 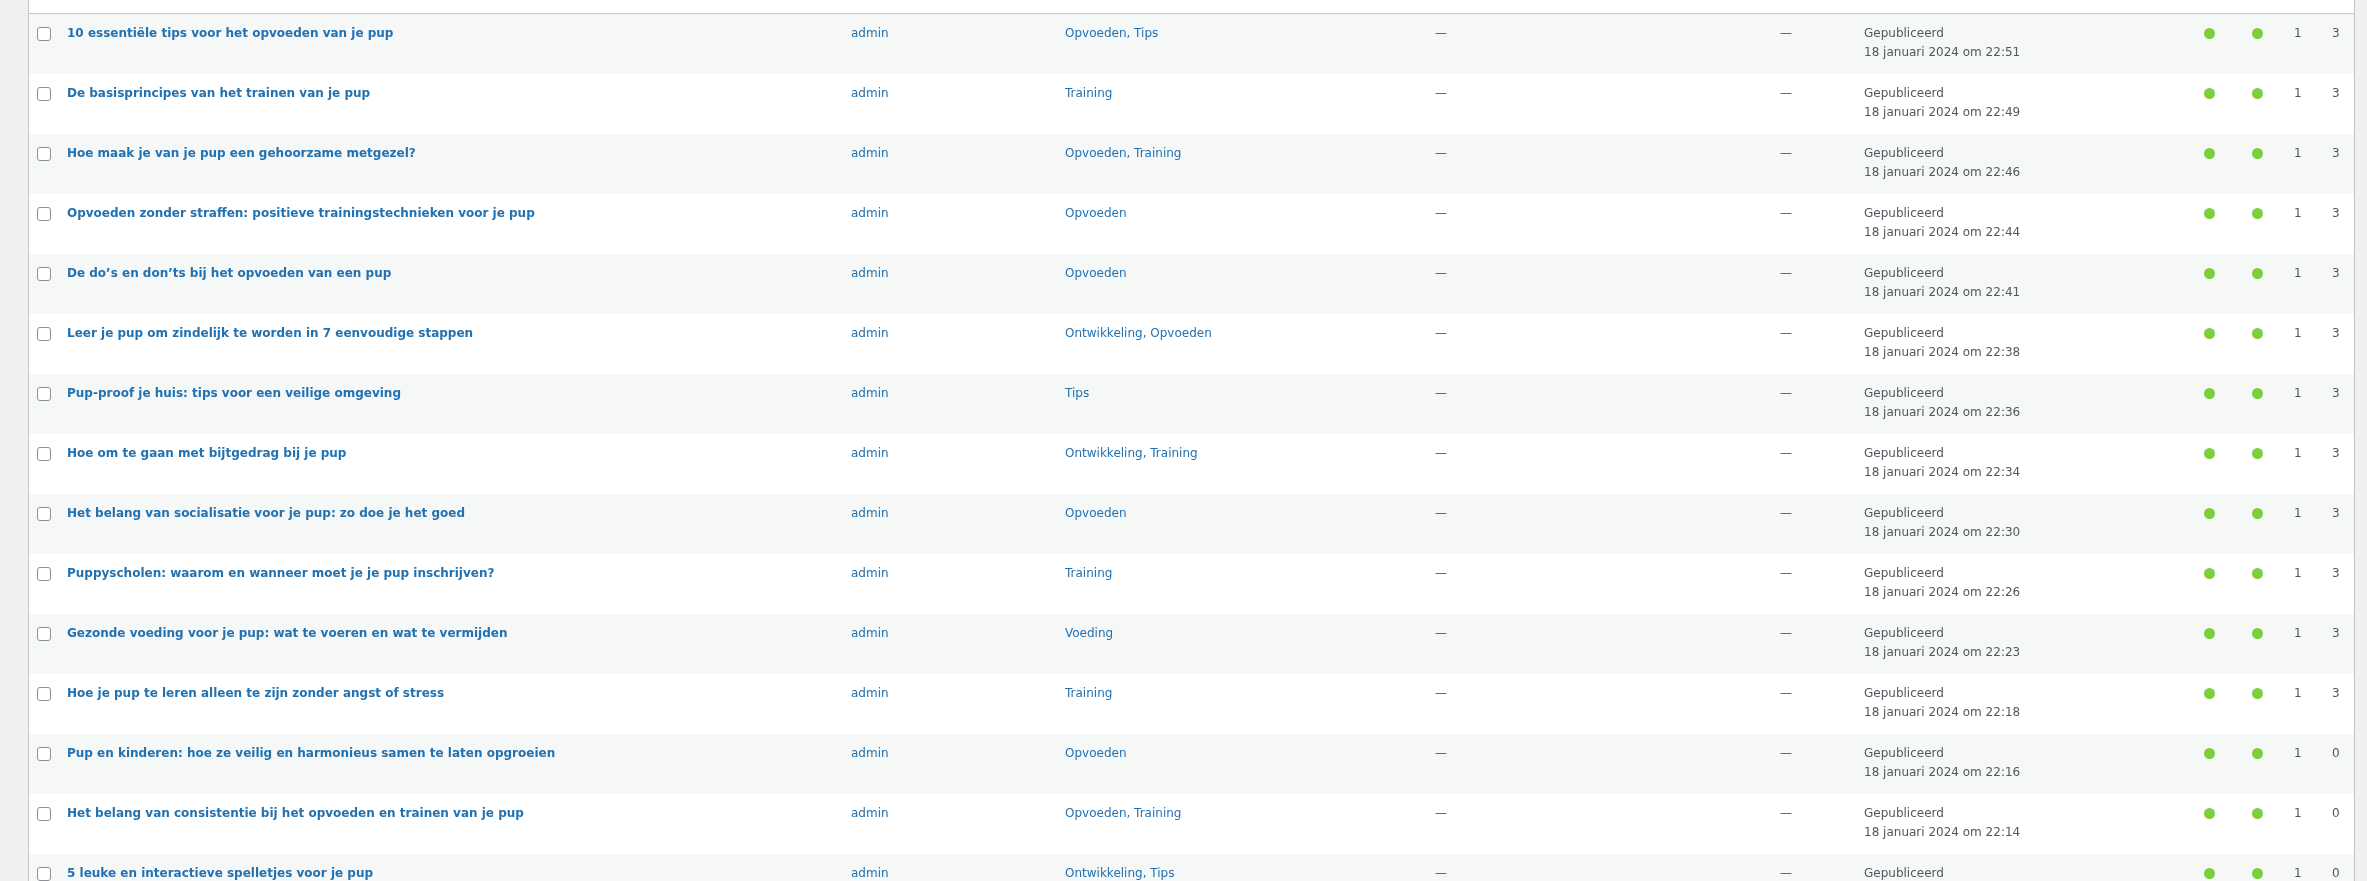 What do you see at coordinates (229, 273) in the screenshot?
I see `post-title-link: De do’s en don’ts bij het opvoeden van een pup` at bounding box center [229, 273].